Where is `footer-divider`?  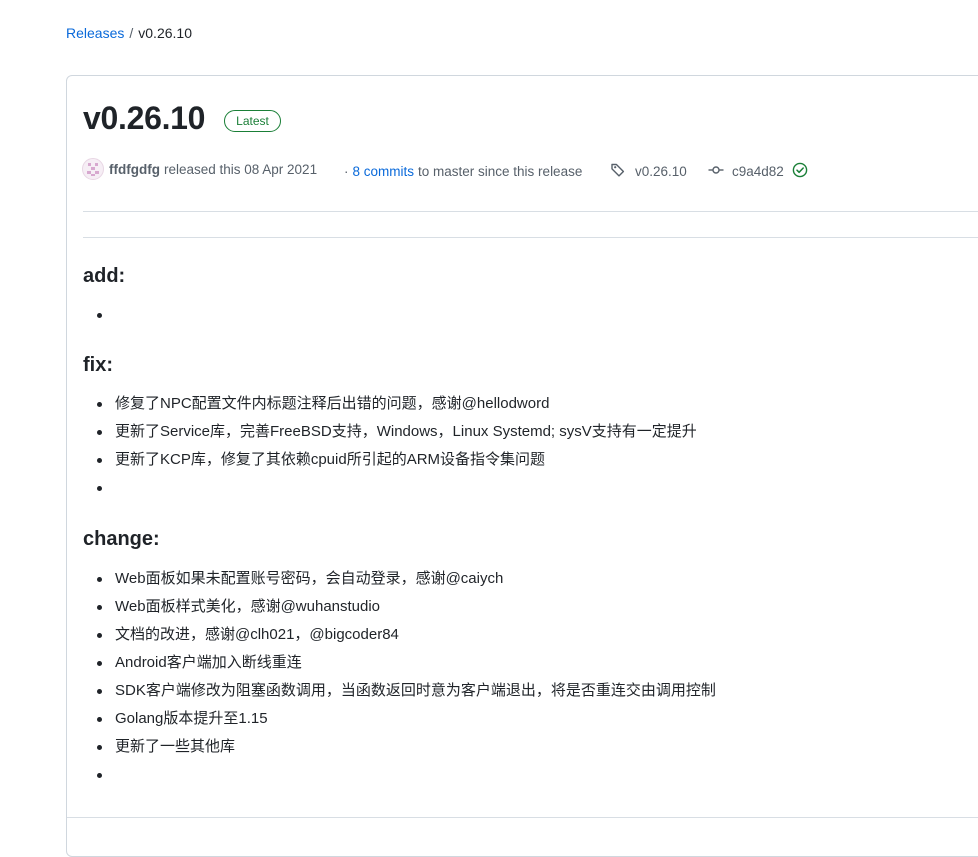
footer-divider is located at coordinates (522, 817).